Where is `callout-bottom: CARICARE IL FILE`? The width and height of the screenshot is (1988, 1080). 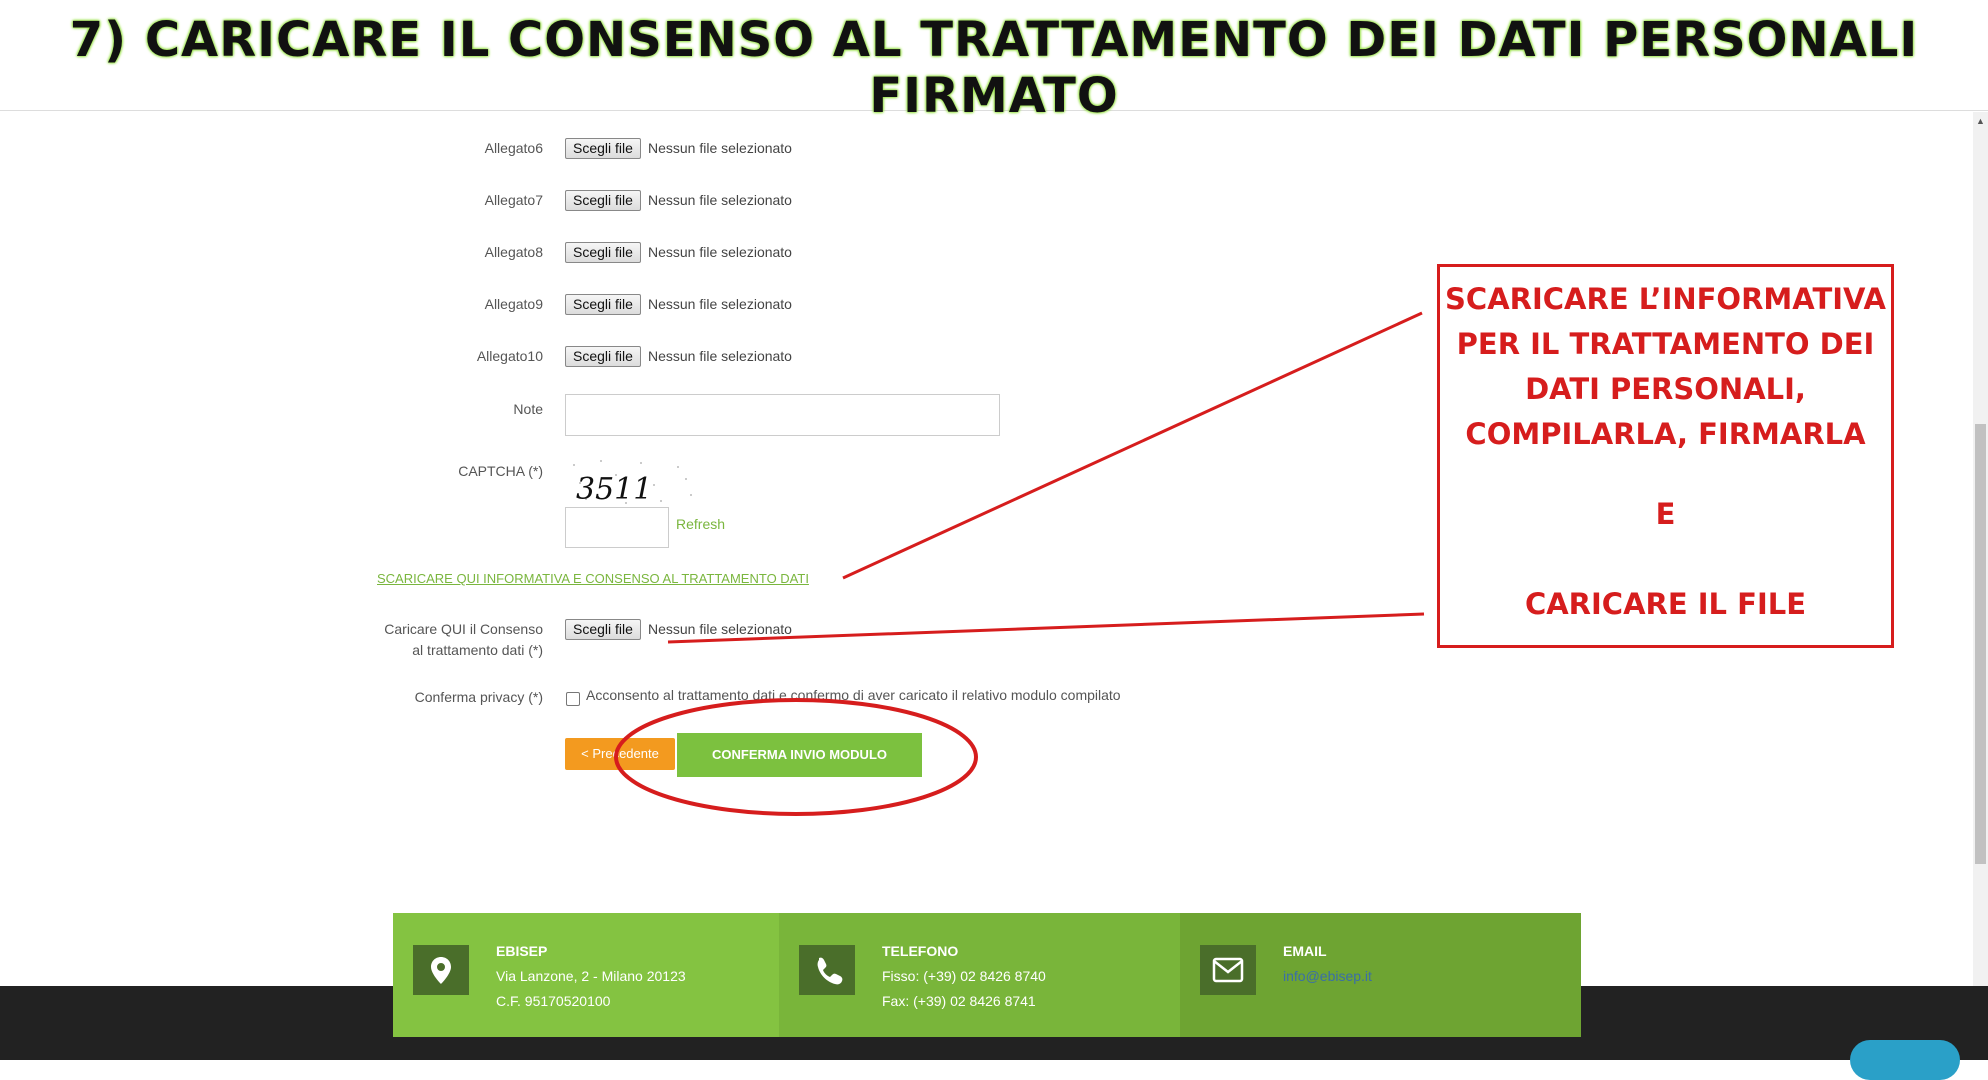 callout-bottom: CARICARE IL FILE is located at coordinates (1665, 604).